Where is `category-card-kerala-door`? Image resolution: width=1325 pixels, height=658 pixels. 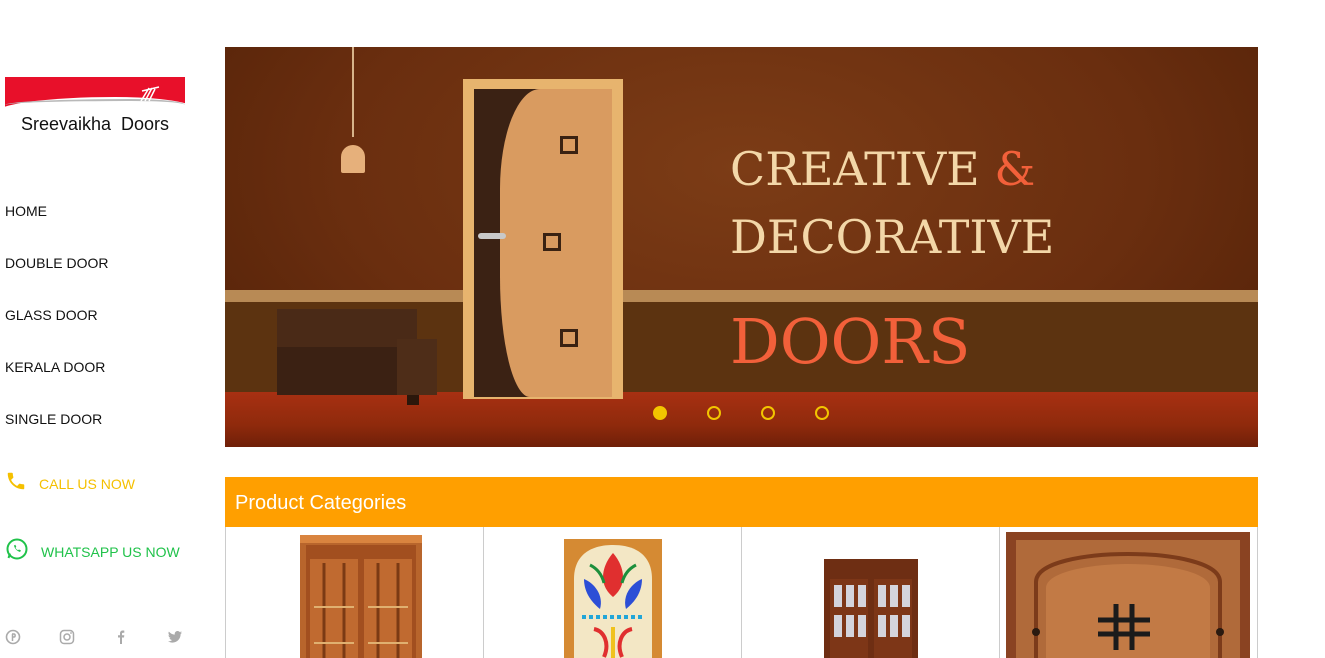 category-card-kerala-door is located at coordinates (871, 592).